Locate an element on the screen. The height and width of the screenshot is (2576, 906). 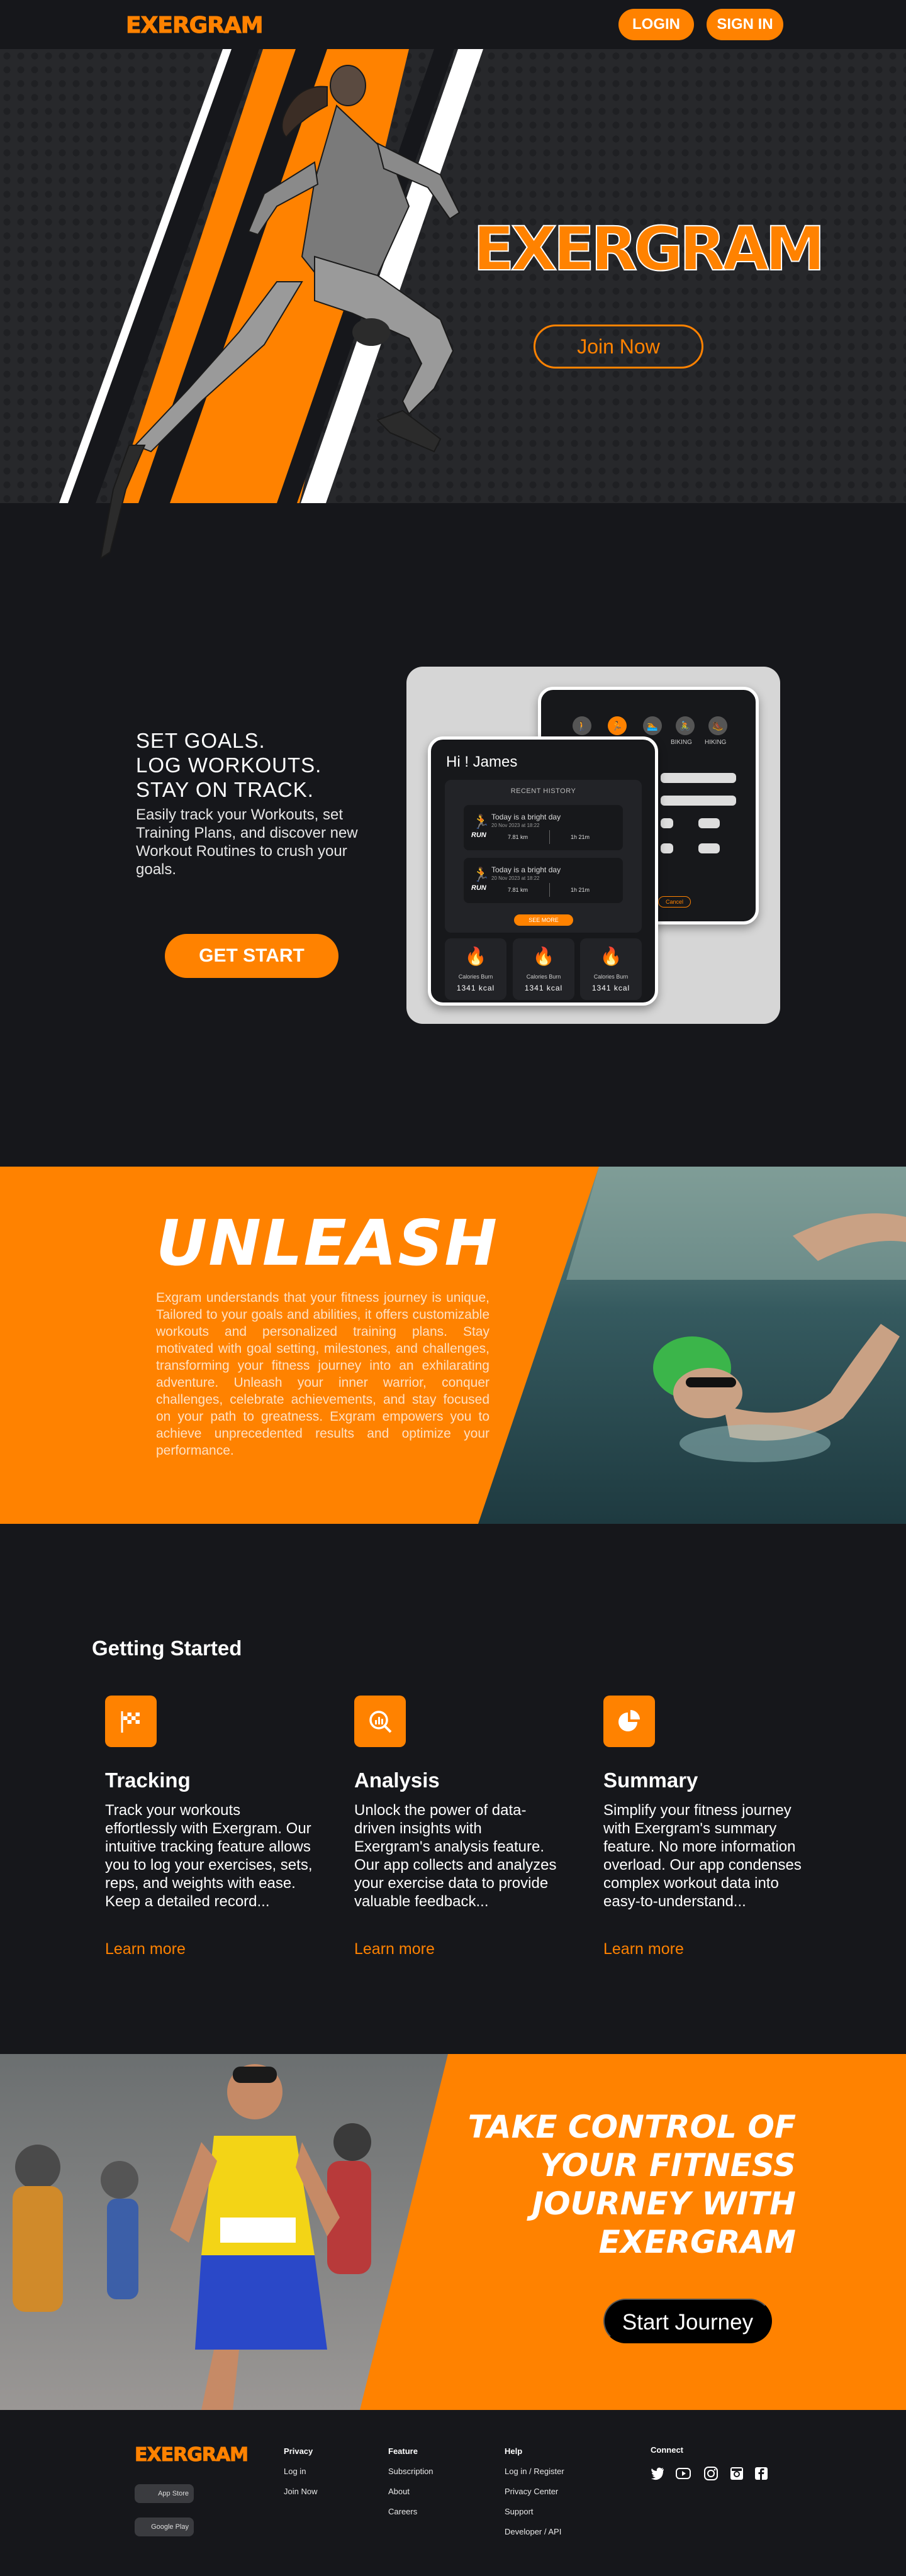
take-control-line-1: TAKE CONTROL OF is located at coordinates (631, 2127).